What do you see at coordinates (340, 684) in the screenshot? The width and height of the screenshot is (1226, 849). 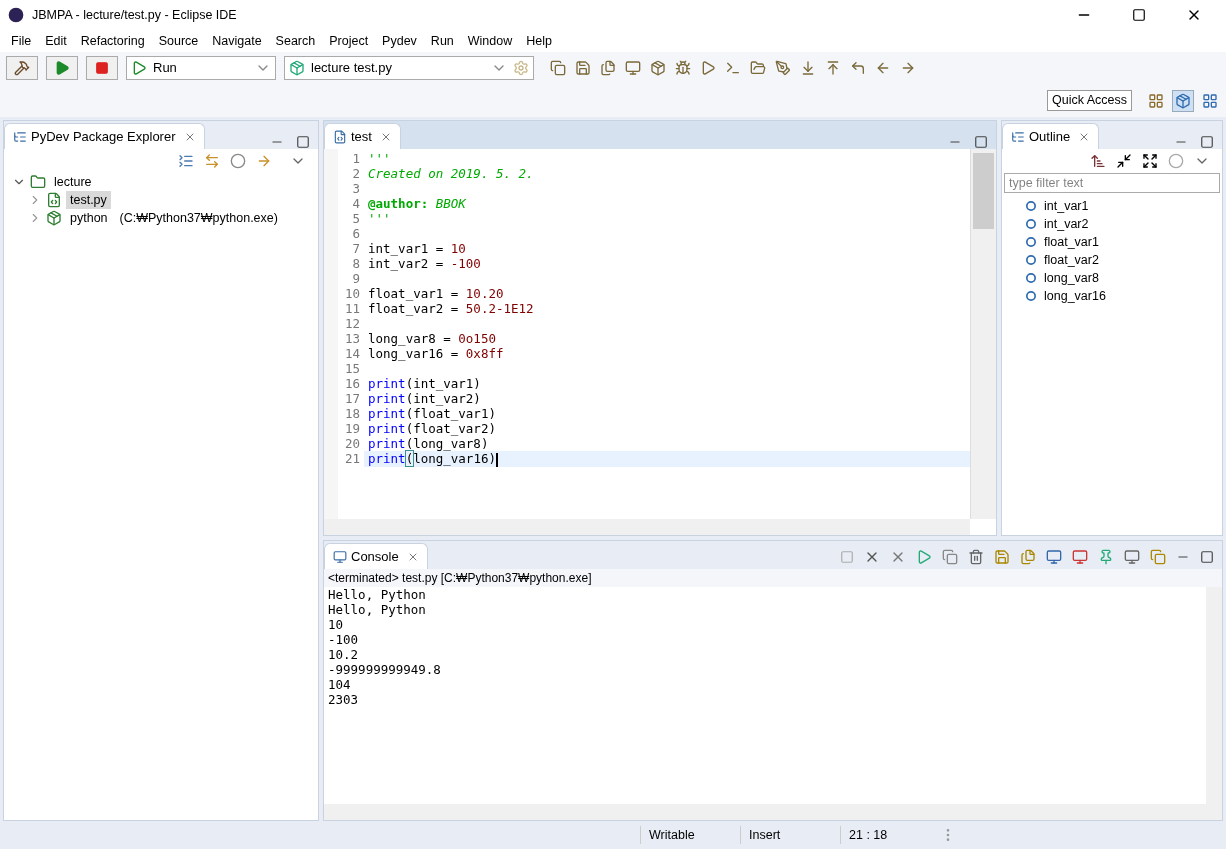 I see `console-output-line: 104` at bounding box center [340, 684].